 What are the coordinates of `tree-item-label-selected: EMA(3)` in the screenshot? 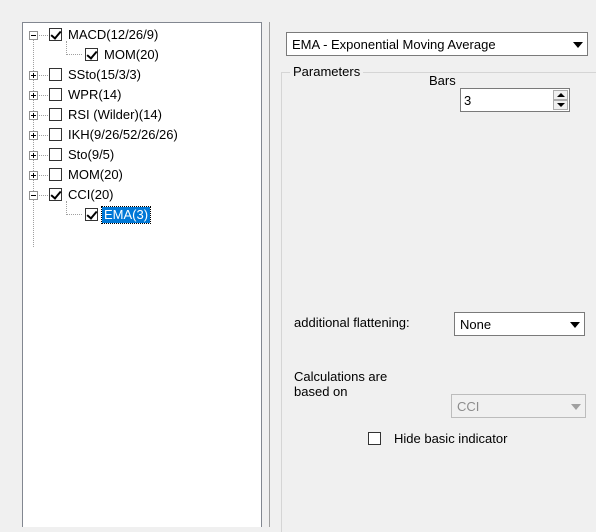 It's located at (126, 215).